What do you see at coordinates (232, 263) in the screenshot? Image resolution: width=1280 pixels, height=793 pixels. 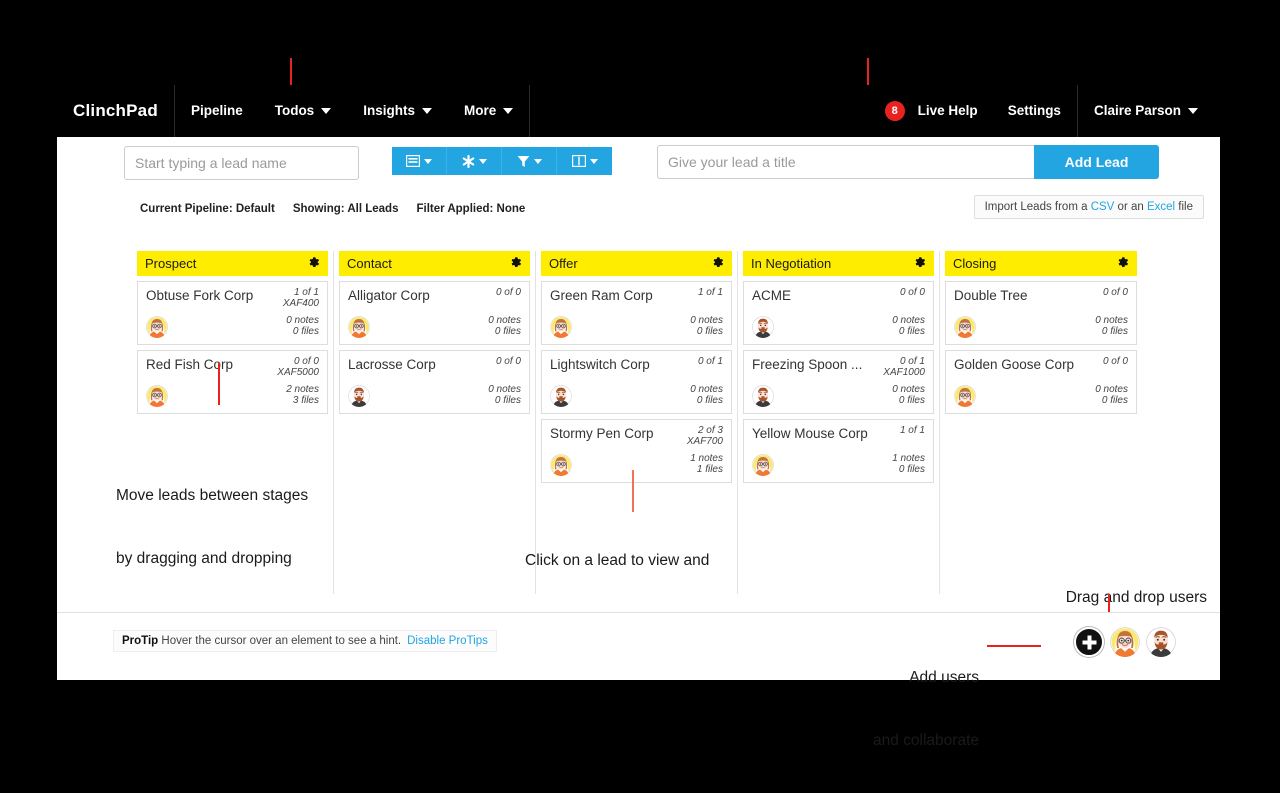 I see `stage-header: Prospect` at bounding box center [232, 263].